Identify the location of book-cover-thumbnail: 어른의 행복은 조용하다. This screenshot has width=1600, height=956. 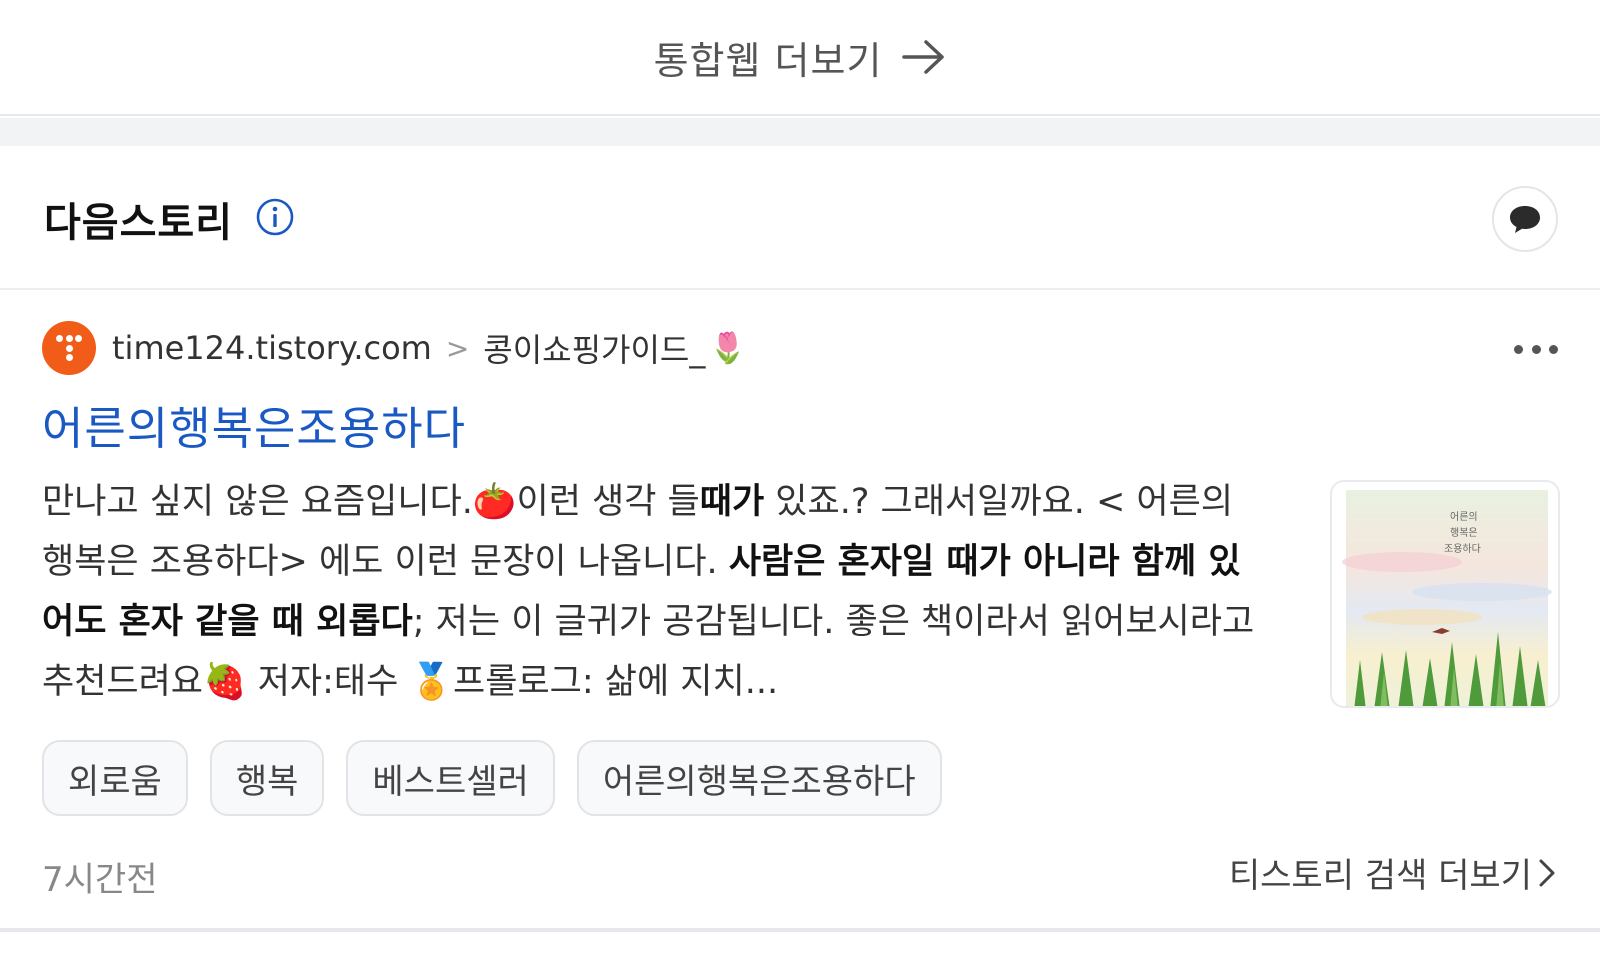
(1445, 594).